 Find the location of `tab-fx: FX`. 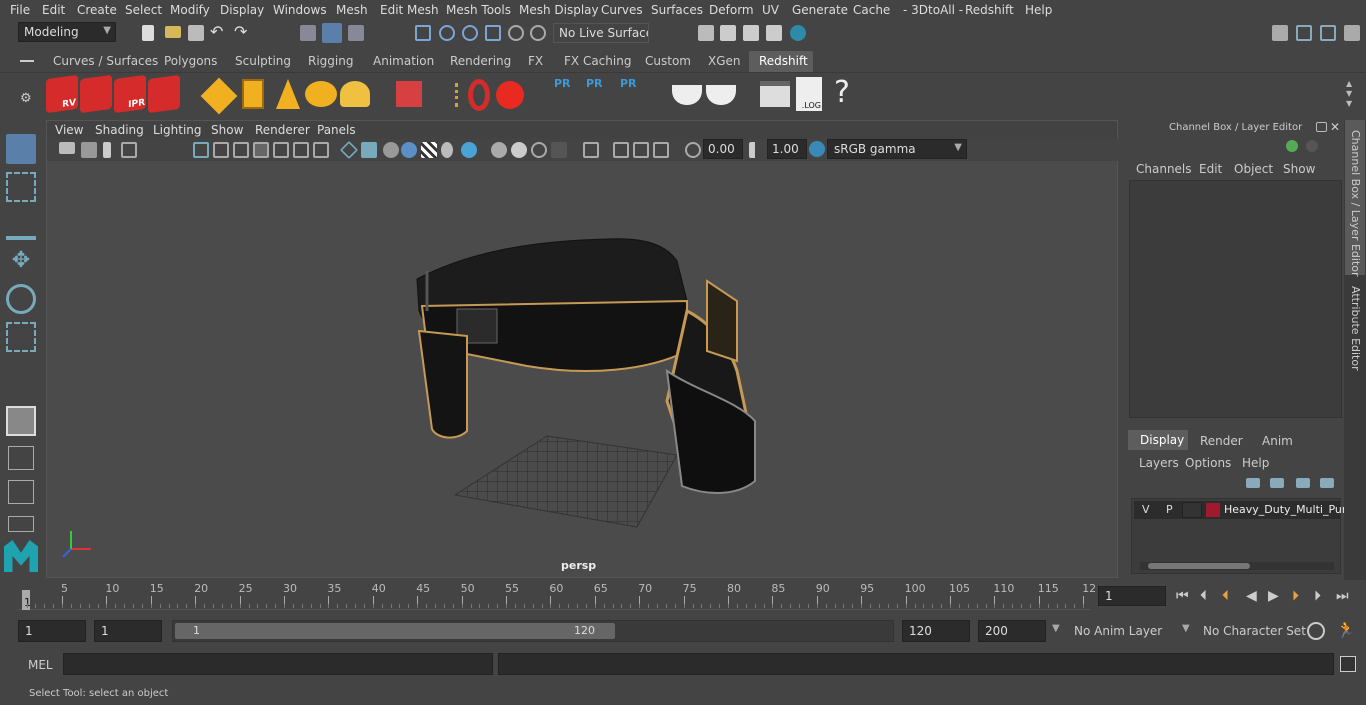

tab-fx: FX is located at coordinates (535, 61).